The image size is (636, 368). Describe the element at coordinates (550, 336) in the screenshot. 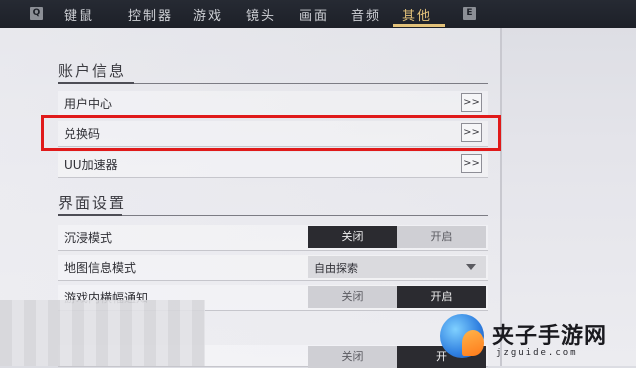

I see `watermark-title: 夹子手游网` at that location.